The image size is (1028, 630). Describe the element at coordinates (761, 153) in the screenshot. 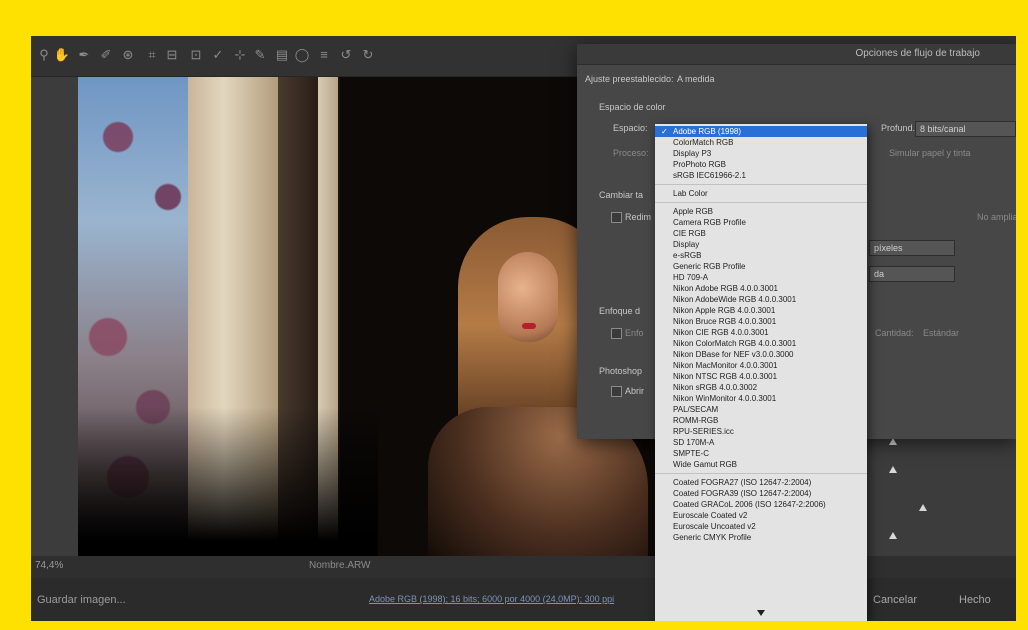

I see `color-space-option: Display P3` at that location.